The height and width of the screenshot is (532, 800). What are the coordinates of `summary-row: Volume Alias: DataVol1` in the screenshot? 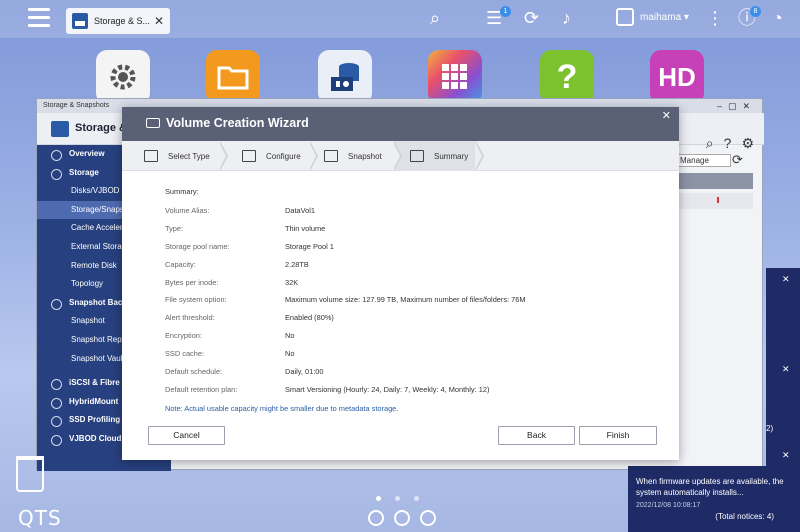 It's located at (345, 215).